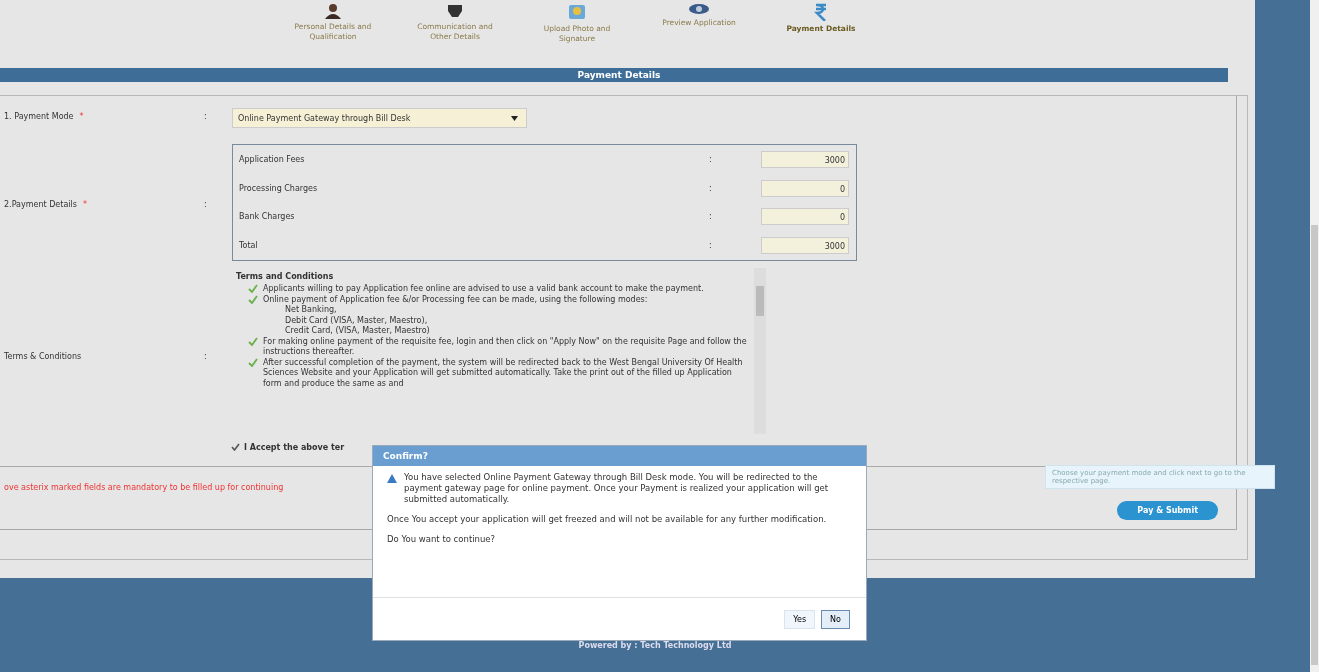 This screenshot has height=672, width=1319. Describe the element at coordinates (455, 299) in the screenshot. I see `terms-text: Online payment of Application fee &/or Processing fee can be made, using the following modes:` at that location.